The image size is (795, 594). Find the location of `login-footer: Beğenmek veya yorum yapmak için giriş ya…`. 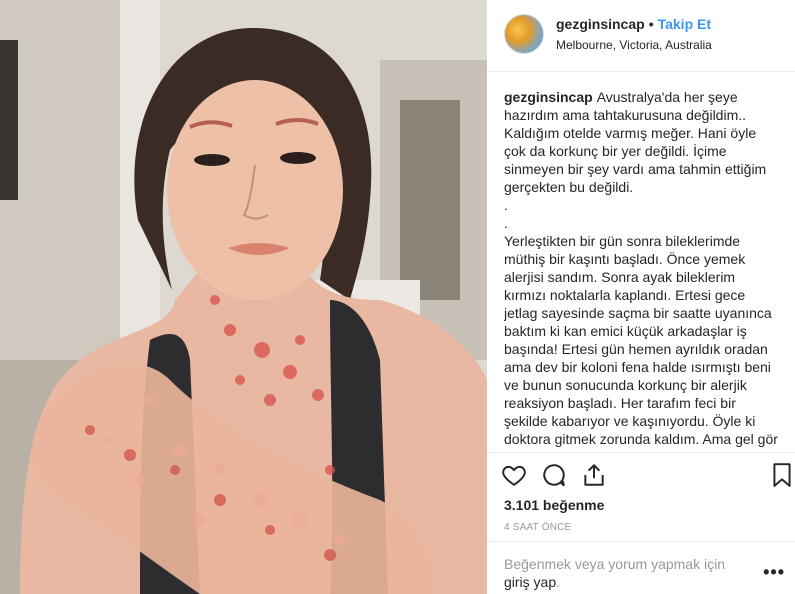

login-footer: Beğenmek veya yorum yapmak için giriş ya… is located at coordinates (641, 567).